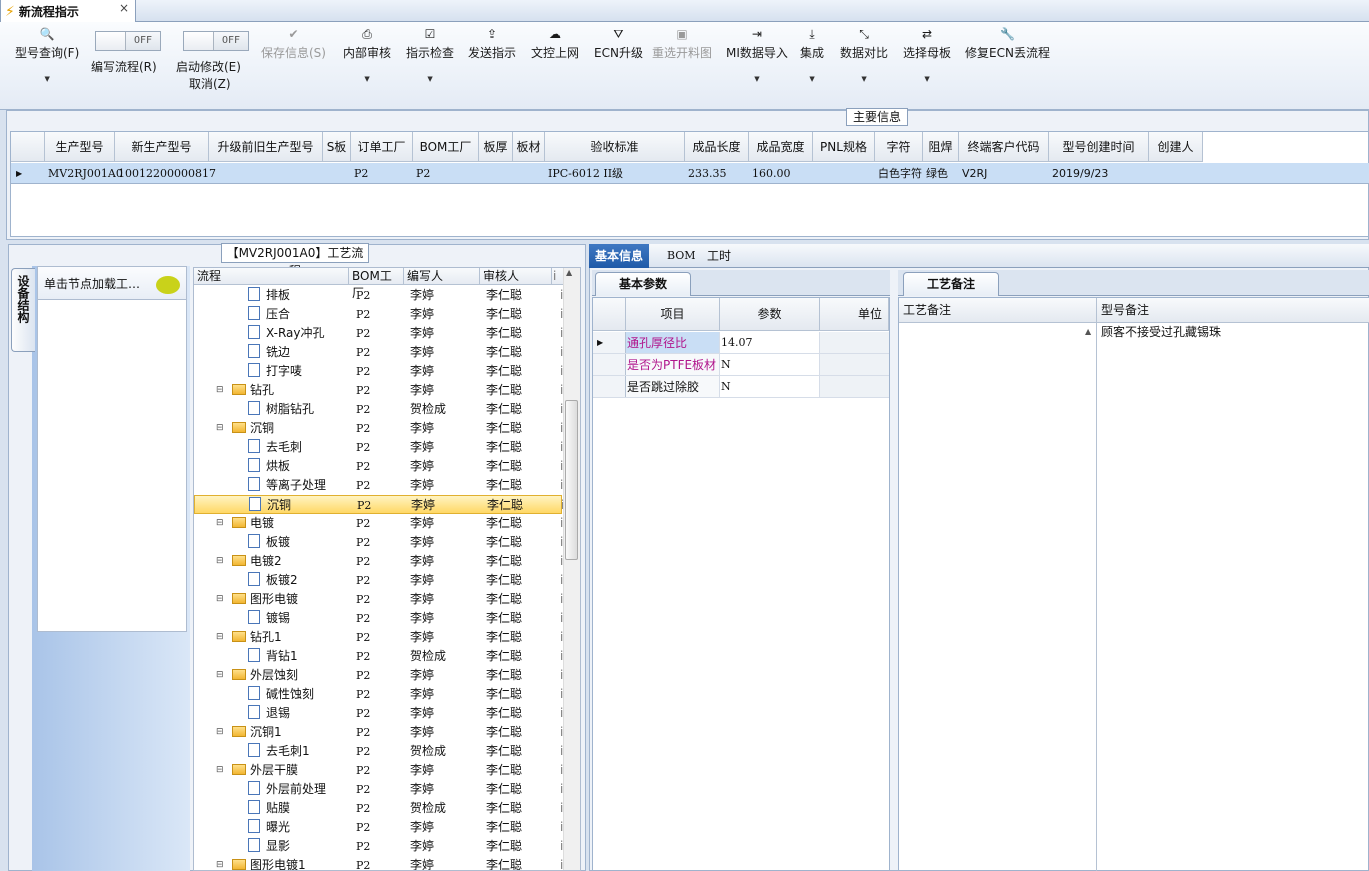 The width and height of the screenshot is (1369, 871). Describe the element at coordinates (618, 43) in the screenshot. I see `toolbar-button-6: ⛛ ECN升级` at that location.